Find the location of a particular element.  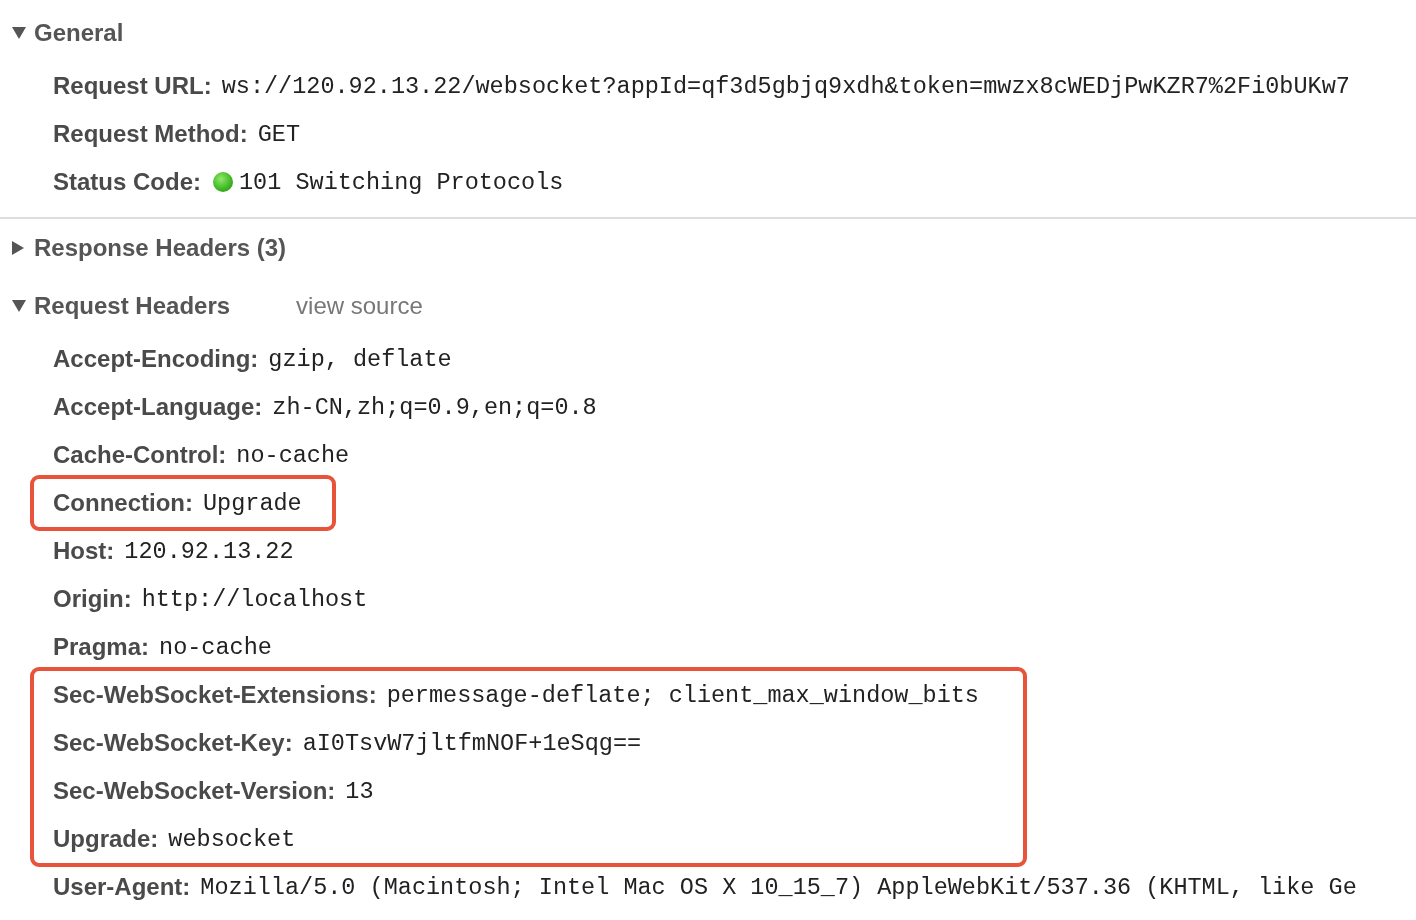

header-name: Cache-Control: is located at coordinates (140, 455).